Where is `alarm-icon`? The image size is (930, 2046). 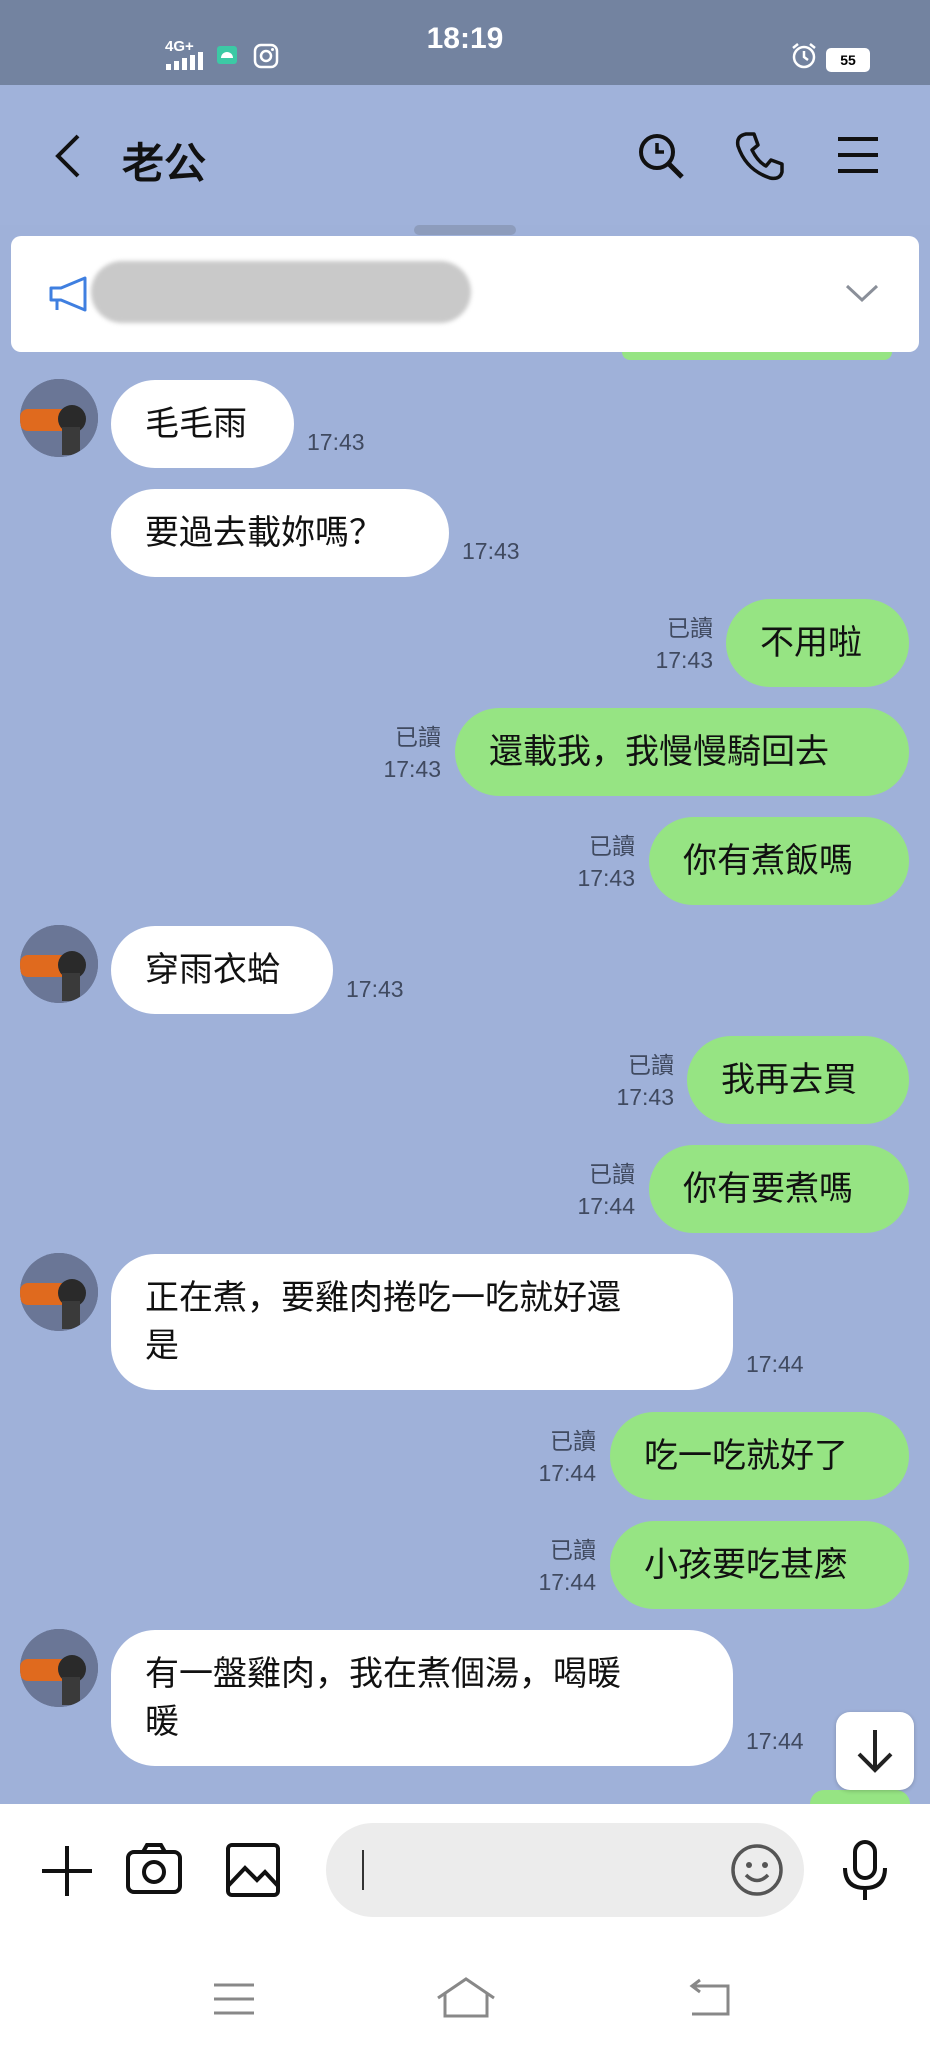 alarm-icon is located at coordinates (804, 56).